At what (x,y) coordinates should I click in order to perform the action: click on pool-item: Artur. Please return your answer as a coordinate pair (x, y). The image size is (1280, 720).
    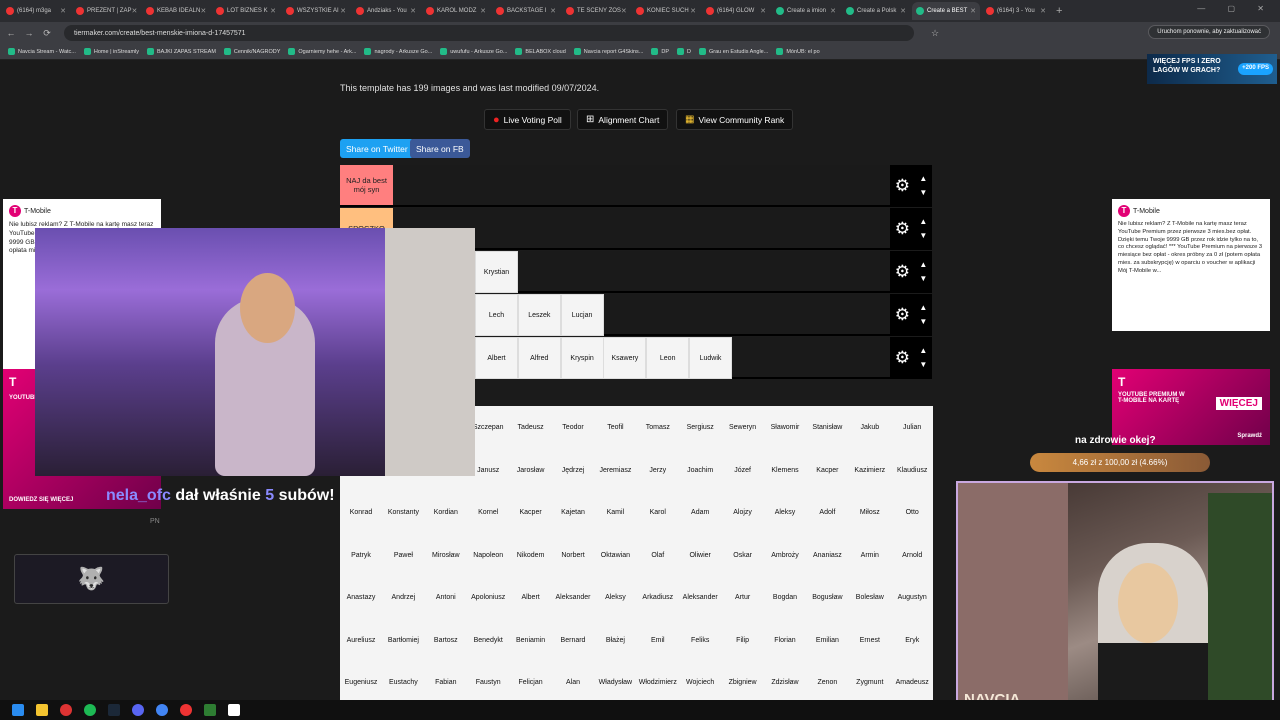
    Looking at the image, I should click on (743, 597).